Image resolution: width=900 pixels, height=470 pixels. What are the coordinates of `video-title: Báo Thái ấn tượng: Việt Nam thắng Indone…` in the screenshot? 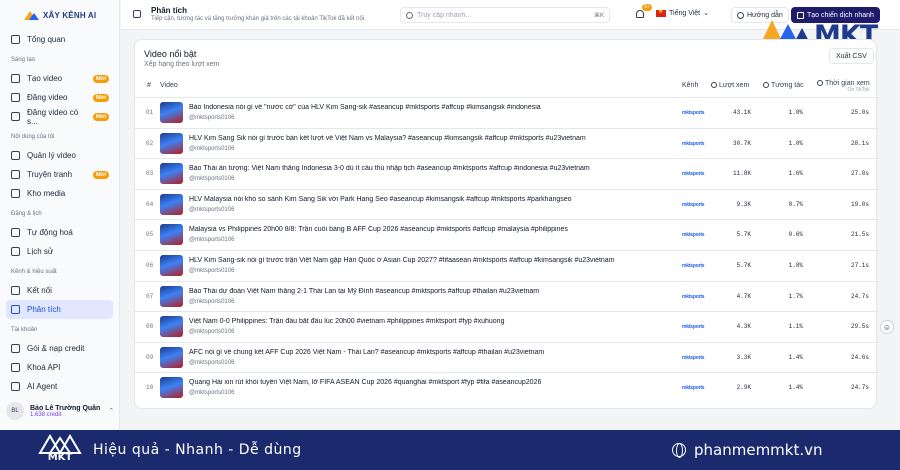 It's located at (424, 168).